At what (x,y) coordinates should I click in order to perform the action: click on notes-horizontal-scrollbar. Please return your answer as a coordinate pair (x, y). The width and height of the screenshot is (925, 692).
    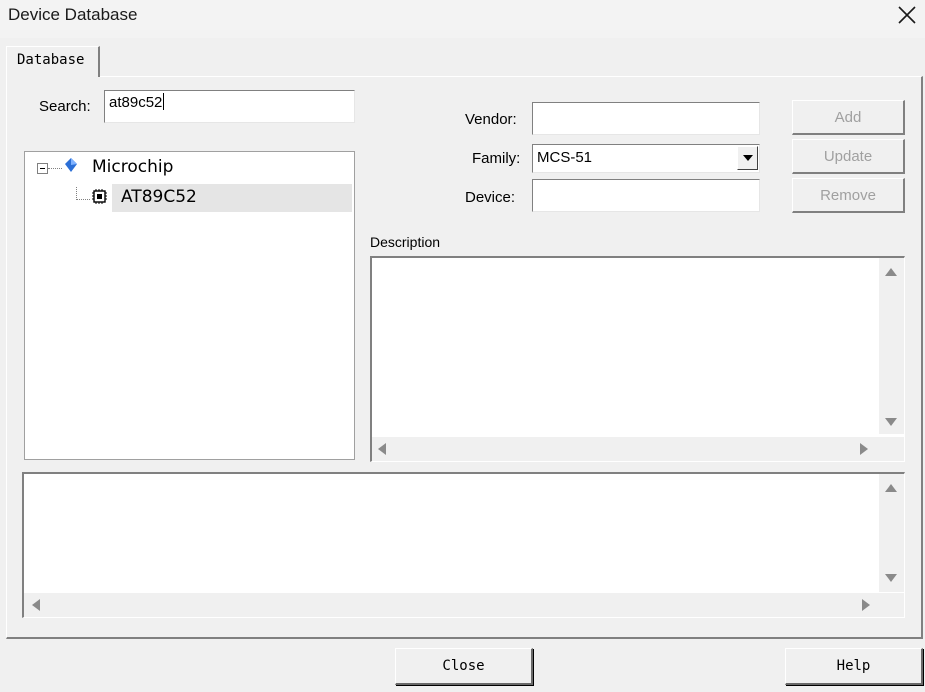
    Looking at the image, I should click on (464, 605).